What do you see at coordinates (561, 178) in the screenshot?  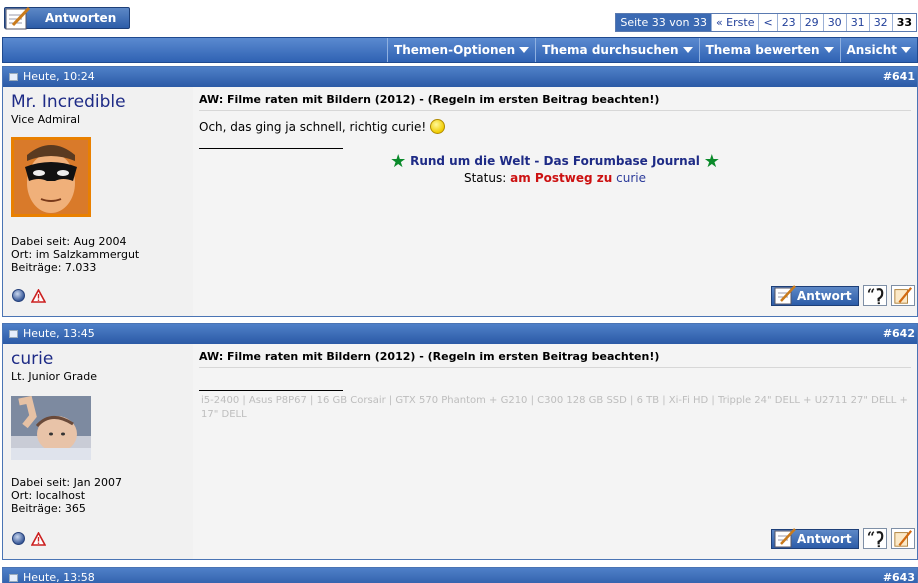 I see `status-value: am Postweg zu` at bounding box center [561, 178].